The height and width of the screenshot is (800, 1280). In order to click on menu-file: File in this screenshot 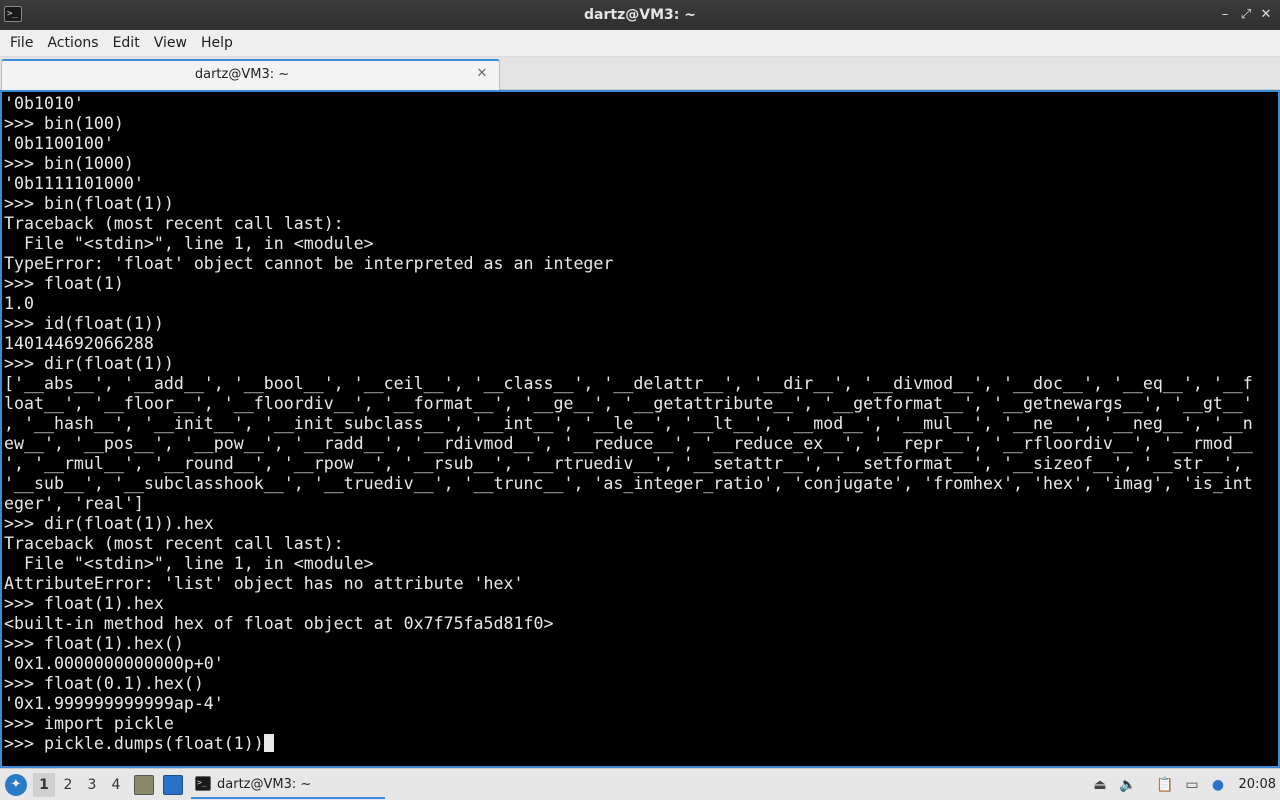, I will do `click(21, 43)`.